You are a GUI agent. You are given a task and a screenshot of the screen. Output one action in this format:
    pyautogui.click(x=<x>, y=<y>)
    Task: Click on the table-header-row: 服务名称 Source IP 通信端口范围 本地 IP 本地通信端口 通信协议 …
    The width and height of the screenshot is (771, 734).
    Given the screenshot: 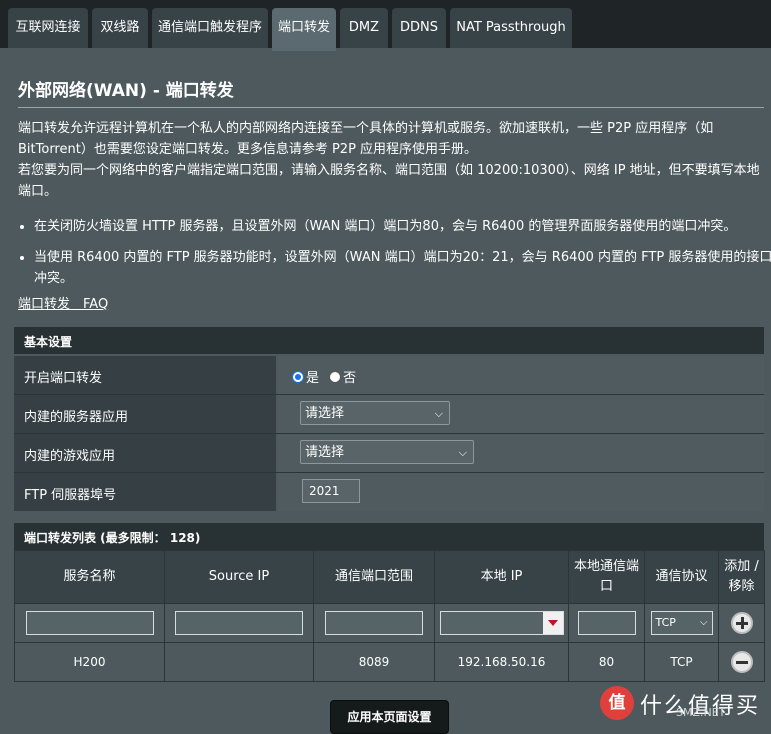 What is the action you would take?
    pyautogui.click(x=389, y=577)
    